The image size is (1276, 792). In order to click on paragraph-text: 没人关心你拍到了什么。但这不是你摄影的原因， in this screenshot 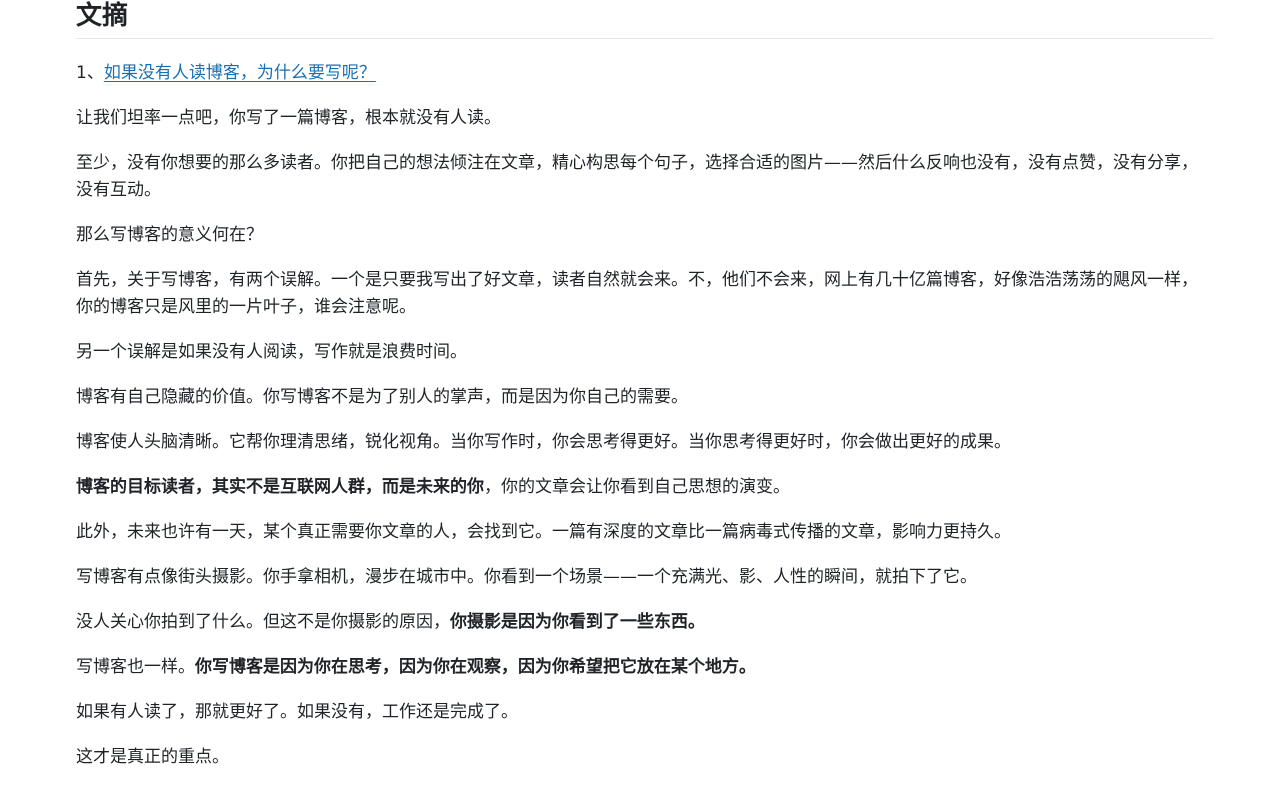, I will do `click(263, 622)`.